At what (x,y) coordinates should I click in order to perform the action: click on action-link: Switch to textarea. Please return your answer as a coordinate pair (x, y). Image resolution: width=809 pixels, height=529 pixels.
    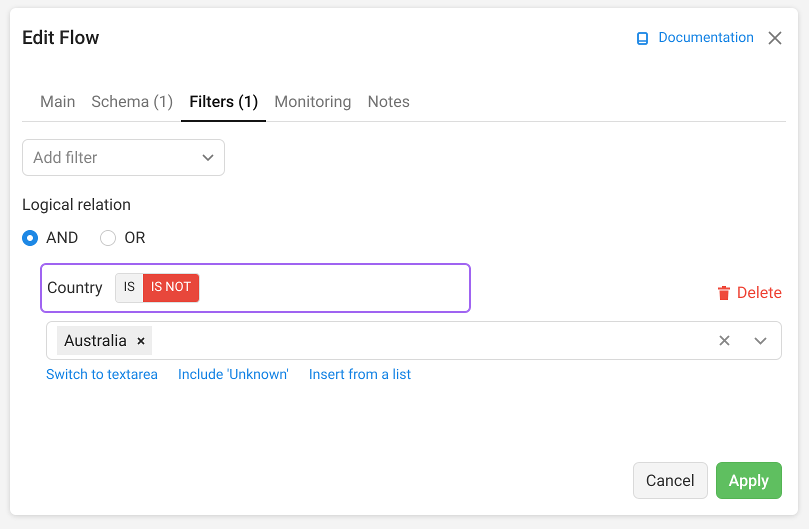
    Looking at the image, I should click on (102, 375).